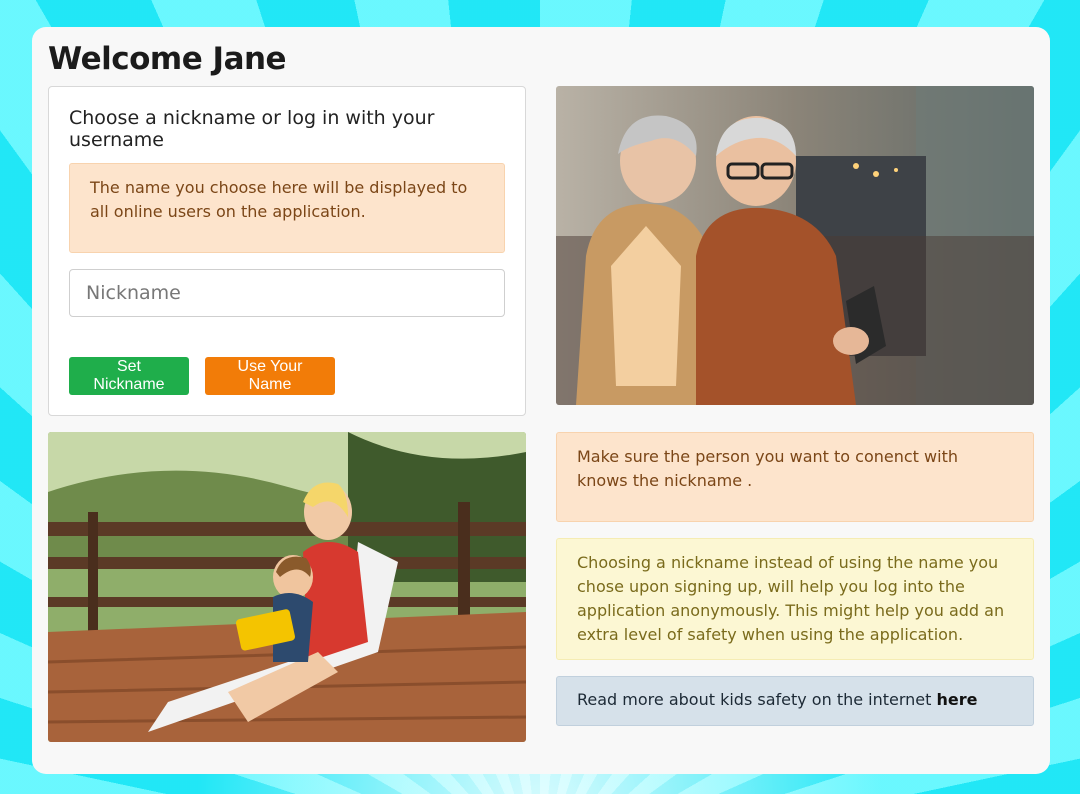  What do you see at coordinates (287, 293) in the screenshot?
I see `nickname-input` at bounding box center [287, 293].